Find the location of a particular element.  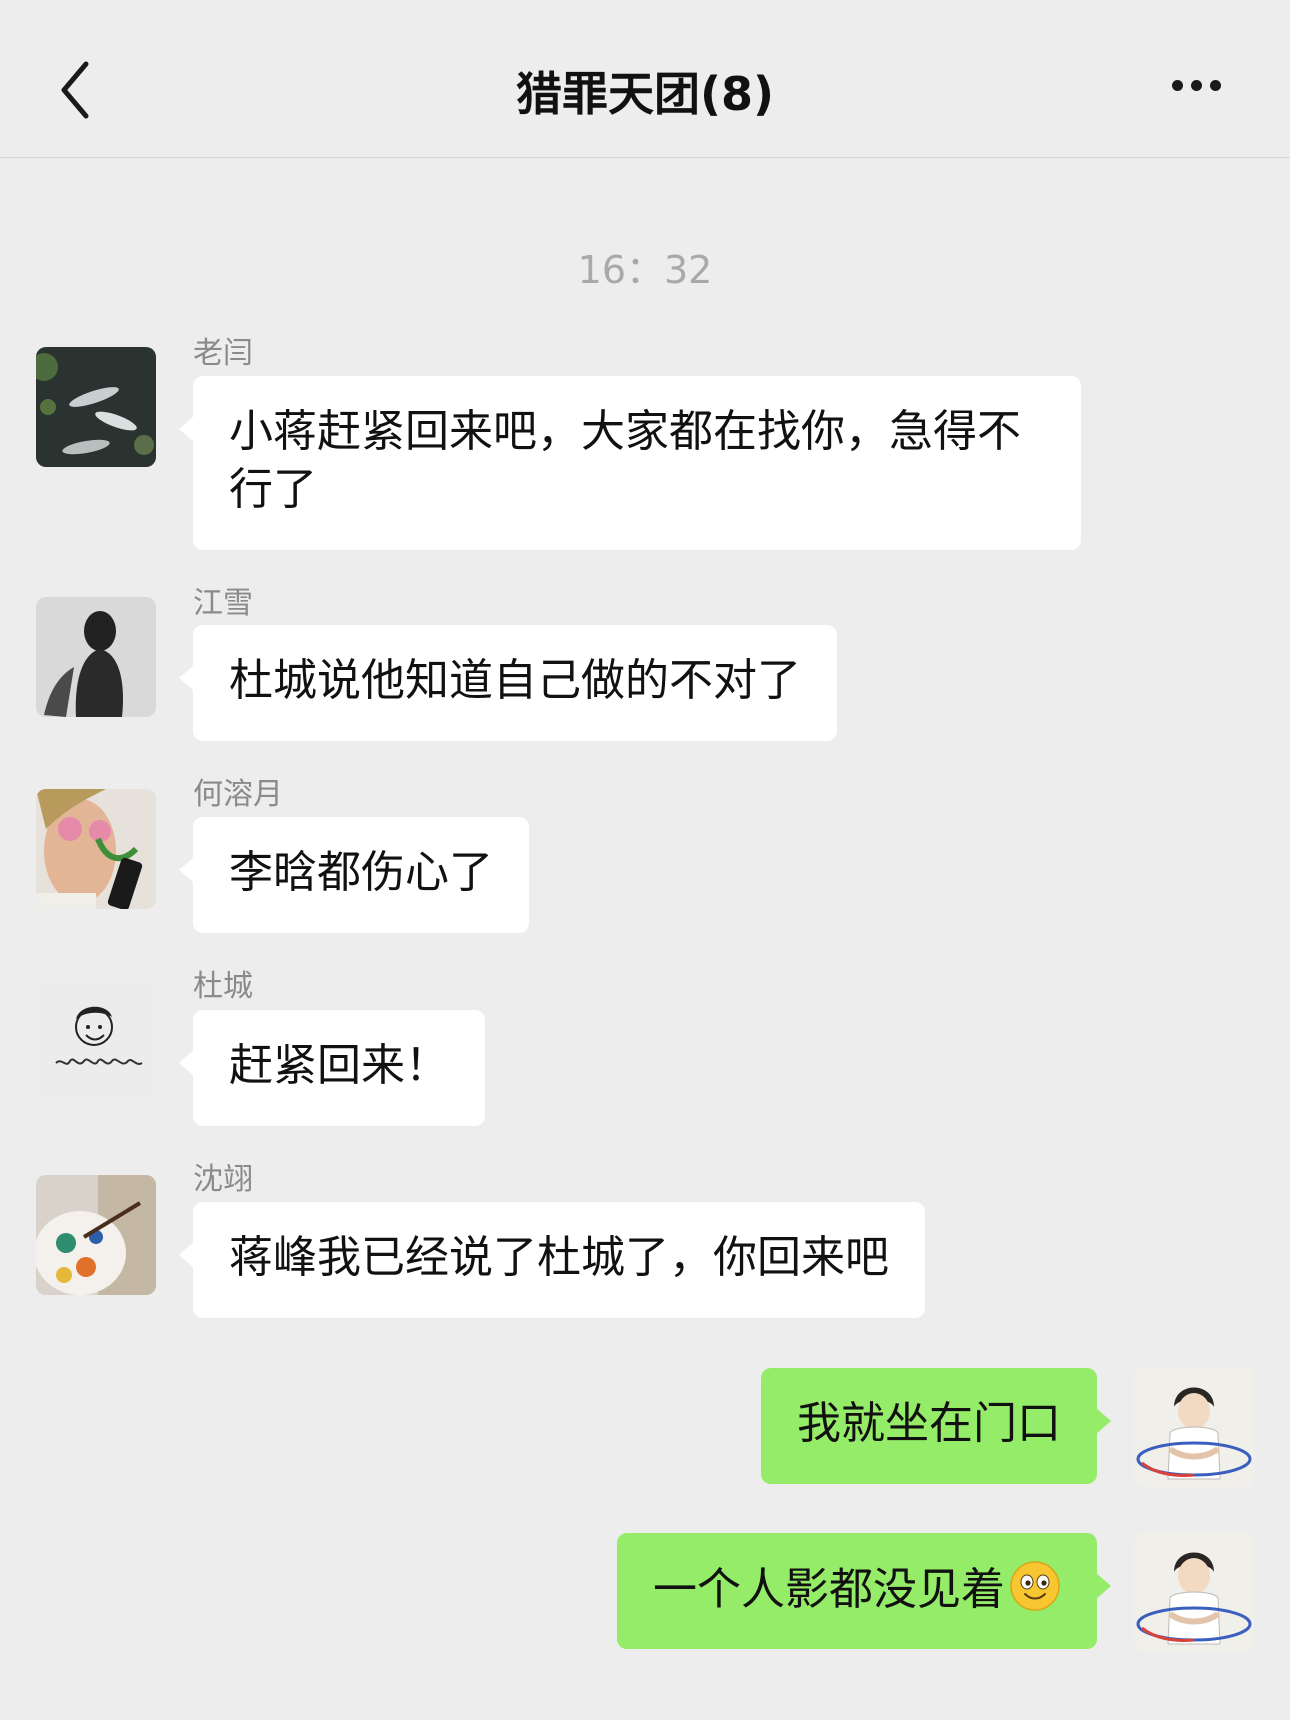

message-text: 一个人影都没见着 is located at coordinates (829, 1589).